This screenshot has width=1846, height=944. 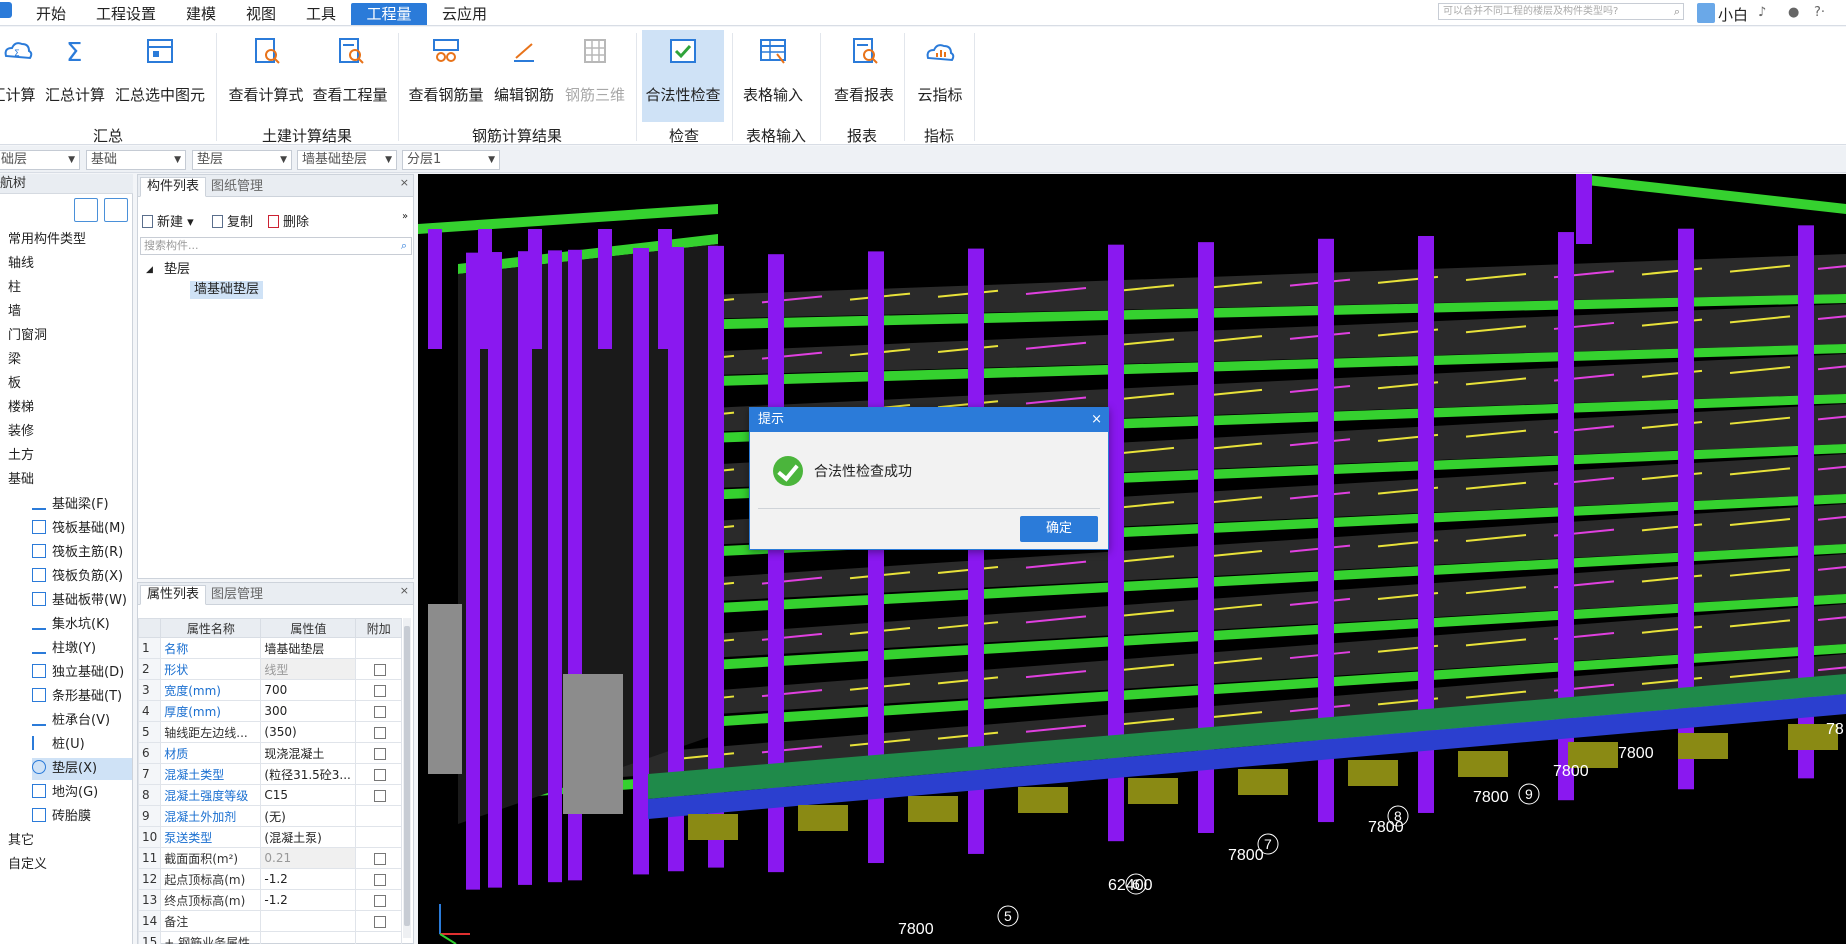 I want to click on view-rebar-button: 查看钢筋量, so click(x=446, y=76).